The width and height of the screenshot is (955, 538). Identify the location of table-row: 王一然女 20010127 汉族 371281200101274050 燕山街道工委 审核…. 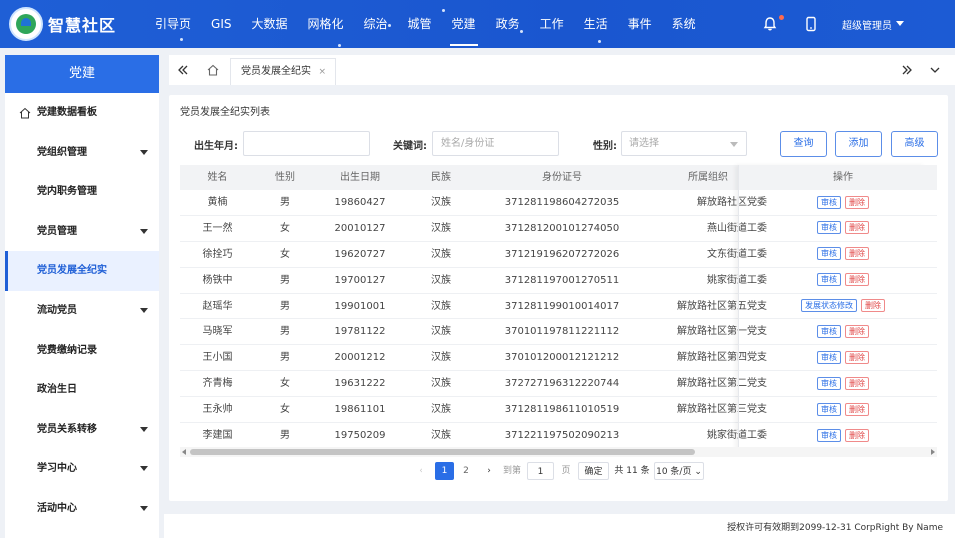
(558, 229).